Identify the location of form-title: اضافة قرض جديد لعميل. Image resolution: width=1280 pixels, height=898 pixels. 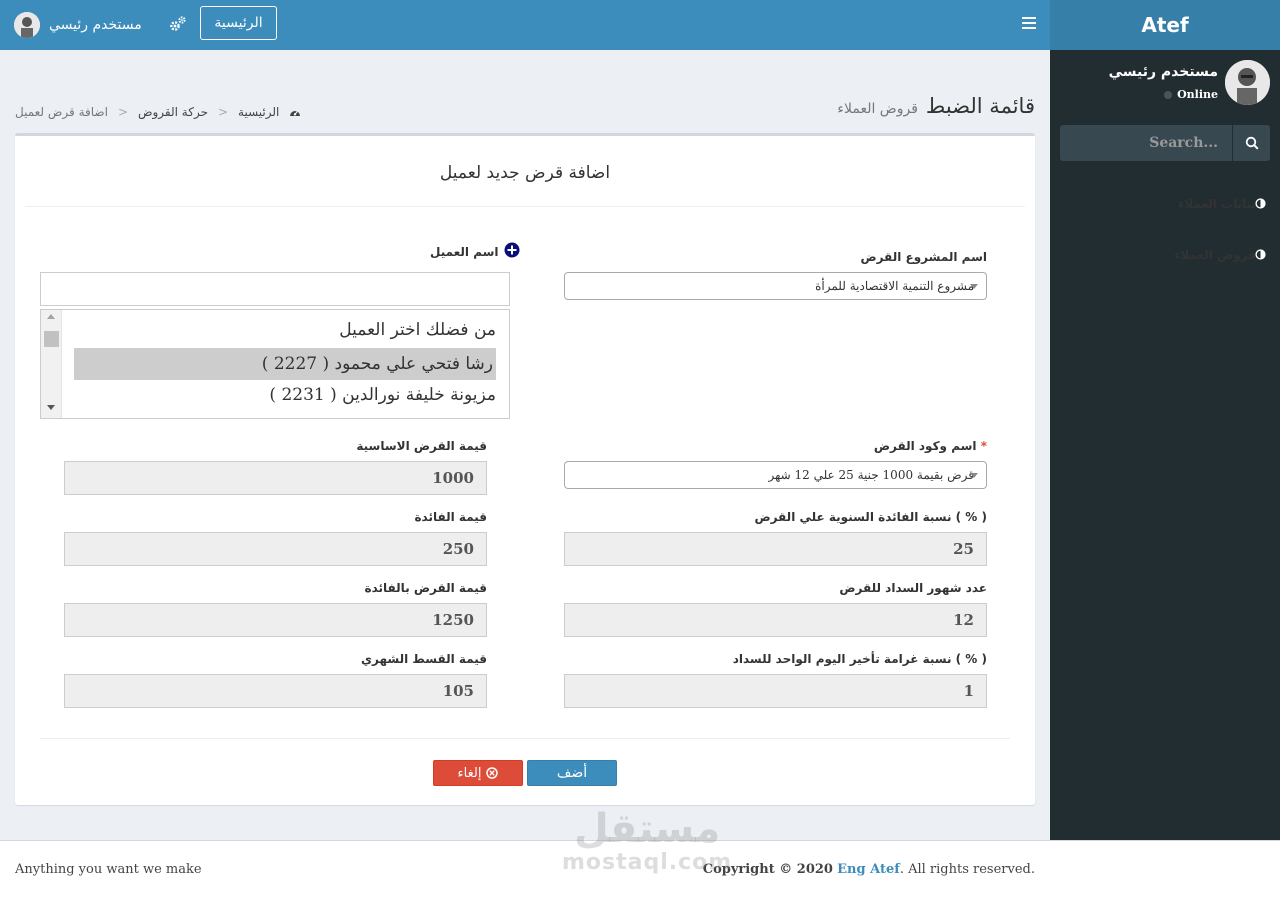
(525, 171).